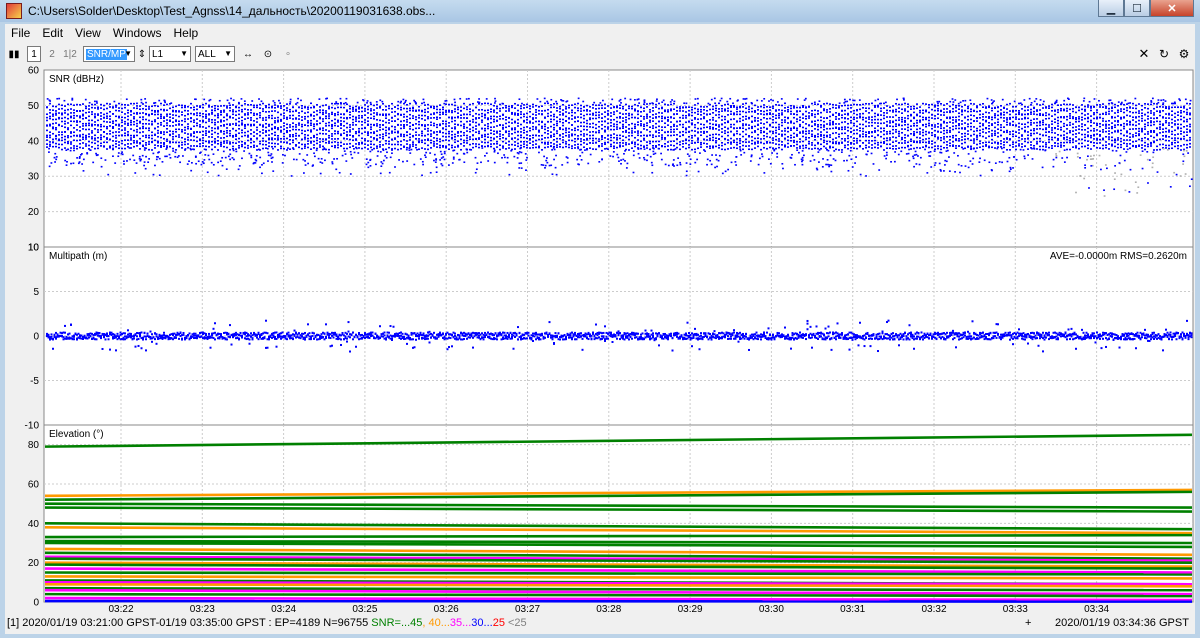  Describe the element at coordinates (268, 54) in the screenshot. I see `center-icon: ⊙` at that location.